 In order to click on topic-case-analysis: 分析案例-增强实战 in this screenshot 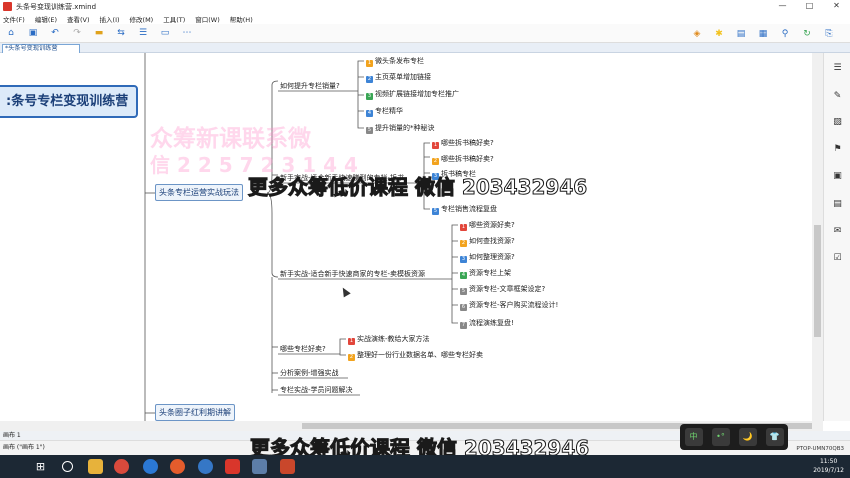, I will do `click(309, 373)`.